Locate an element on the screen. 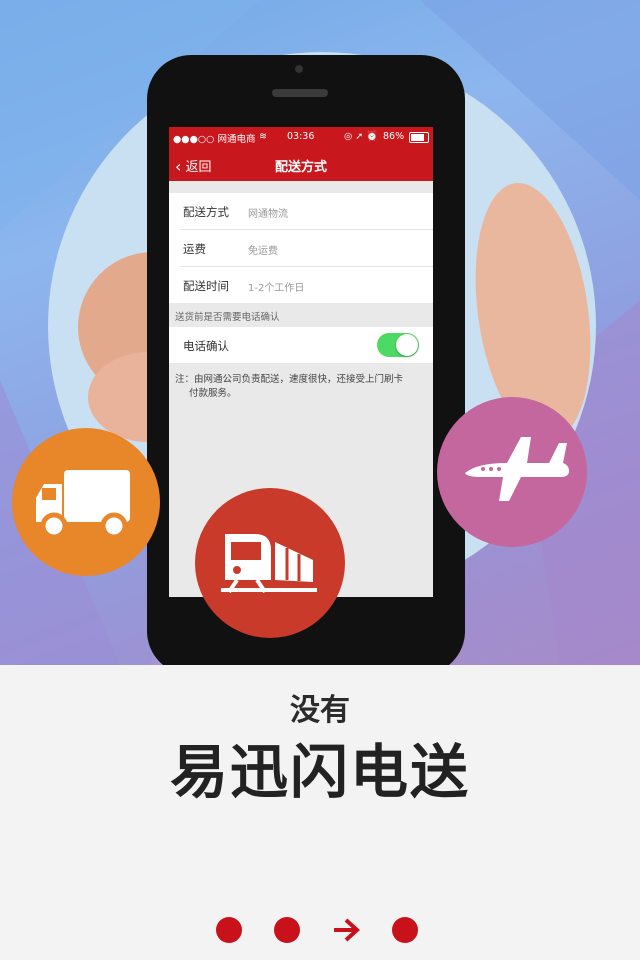 This screenshot has height=960, width=640. detail-row: 配送方式 网通物流 is located at coordinates (307, 211).